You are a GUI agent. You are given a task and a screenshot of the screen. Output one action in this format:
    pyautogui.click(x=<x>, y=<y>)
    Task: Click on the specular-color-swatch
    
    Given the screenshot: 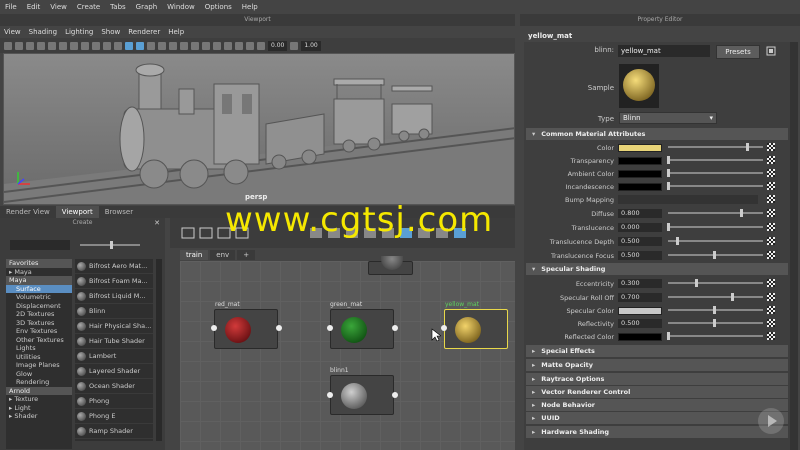 What is the action you would take?
    pyautogui.click(x=640, y=310)
    